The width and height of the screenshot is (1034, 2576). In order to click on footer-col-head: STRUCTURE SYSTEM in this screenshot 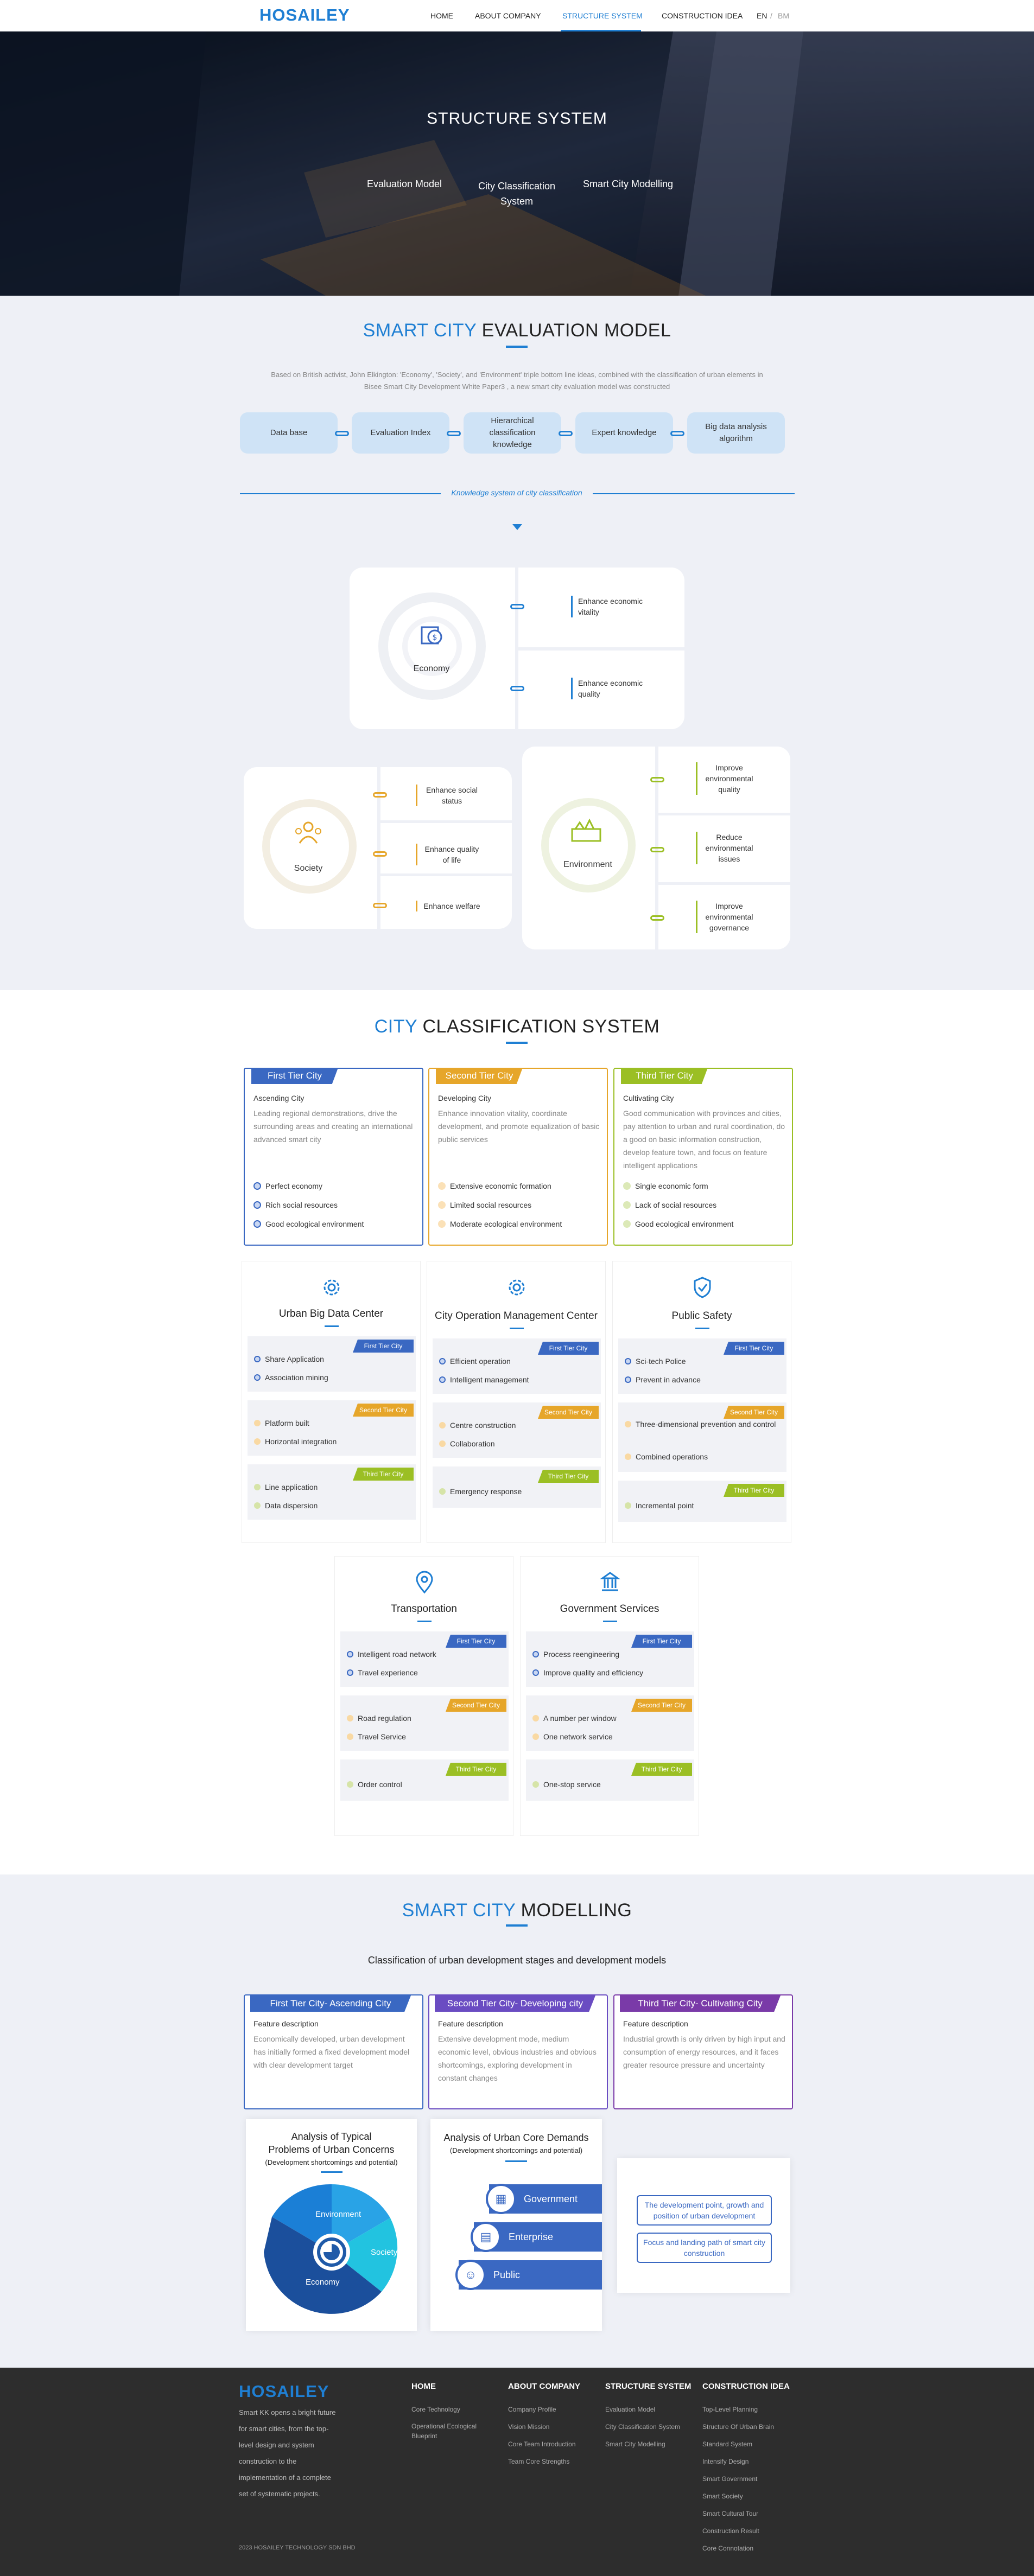, I will do `click(648, 2386)`.